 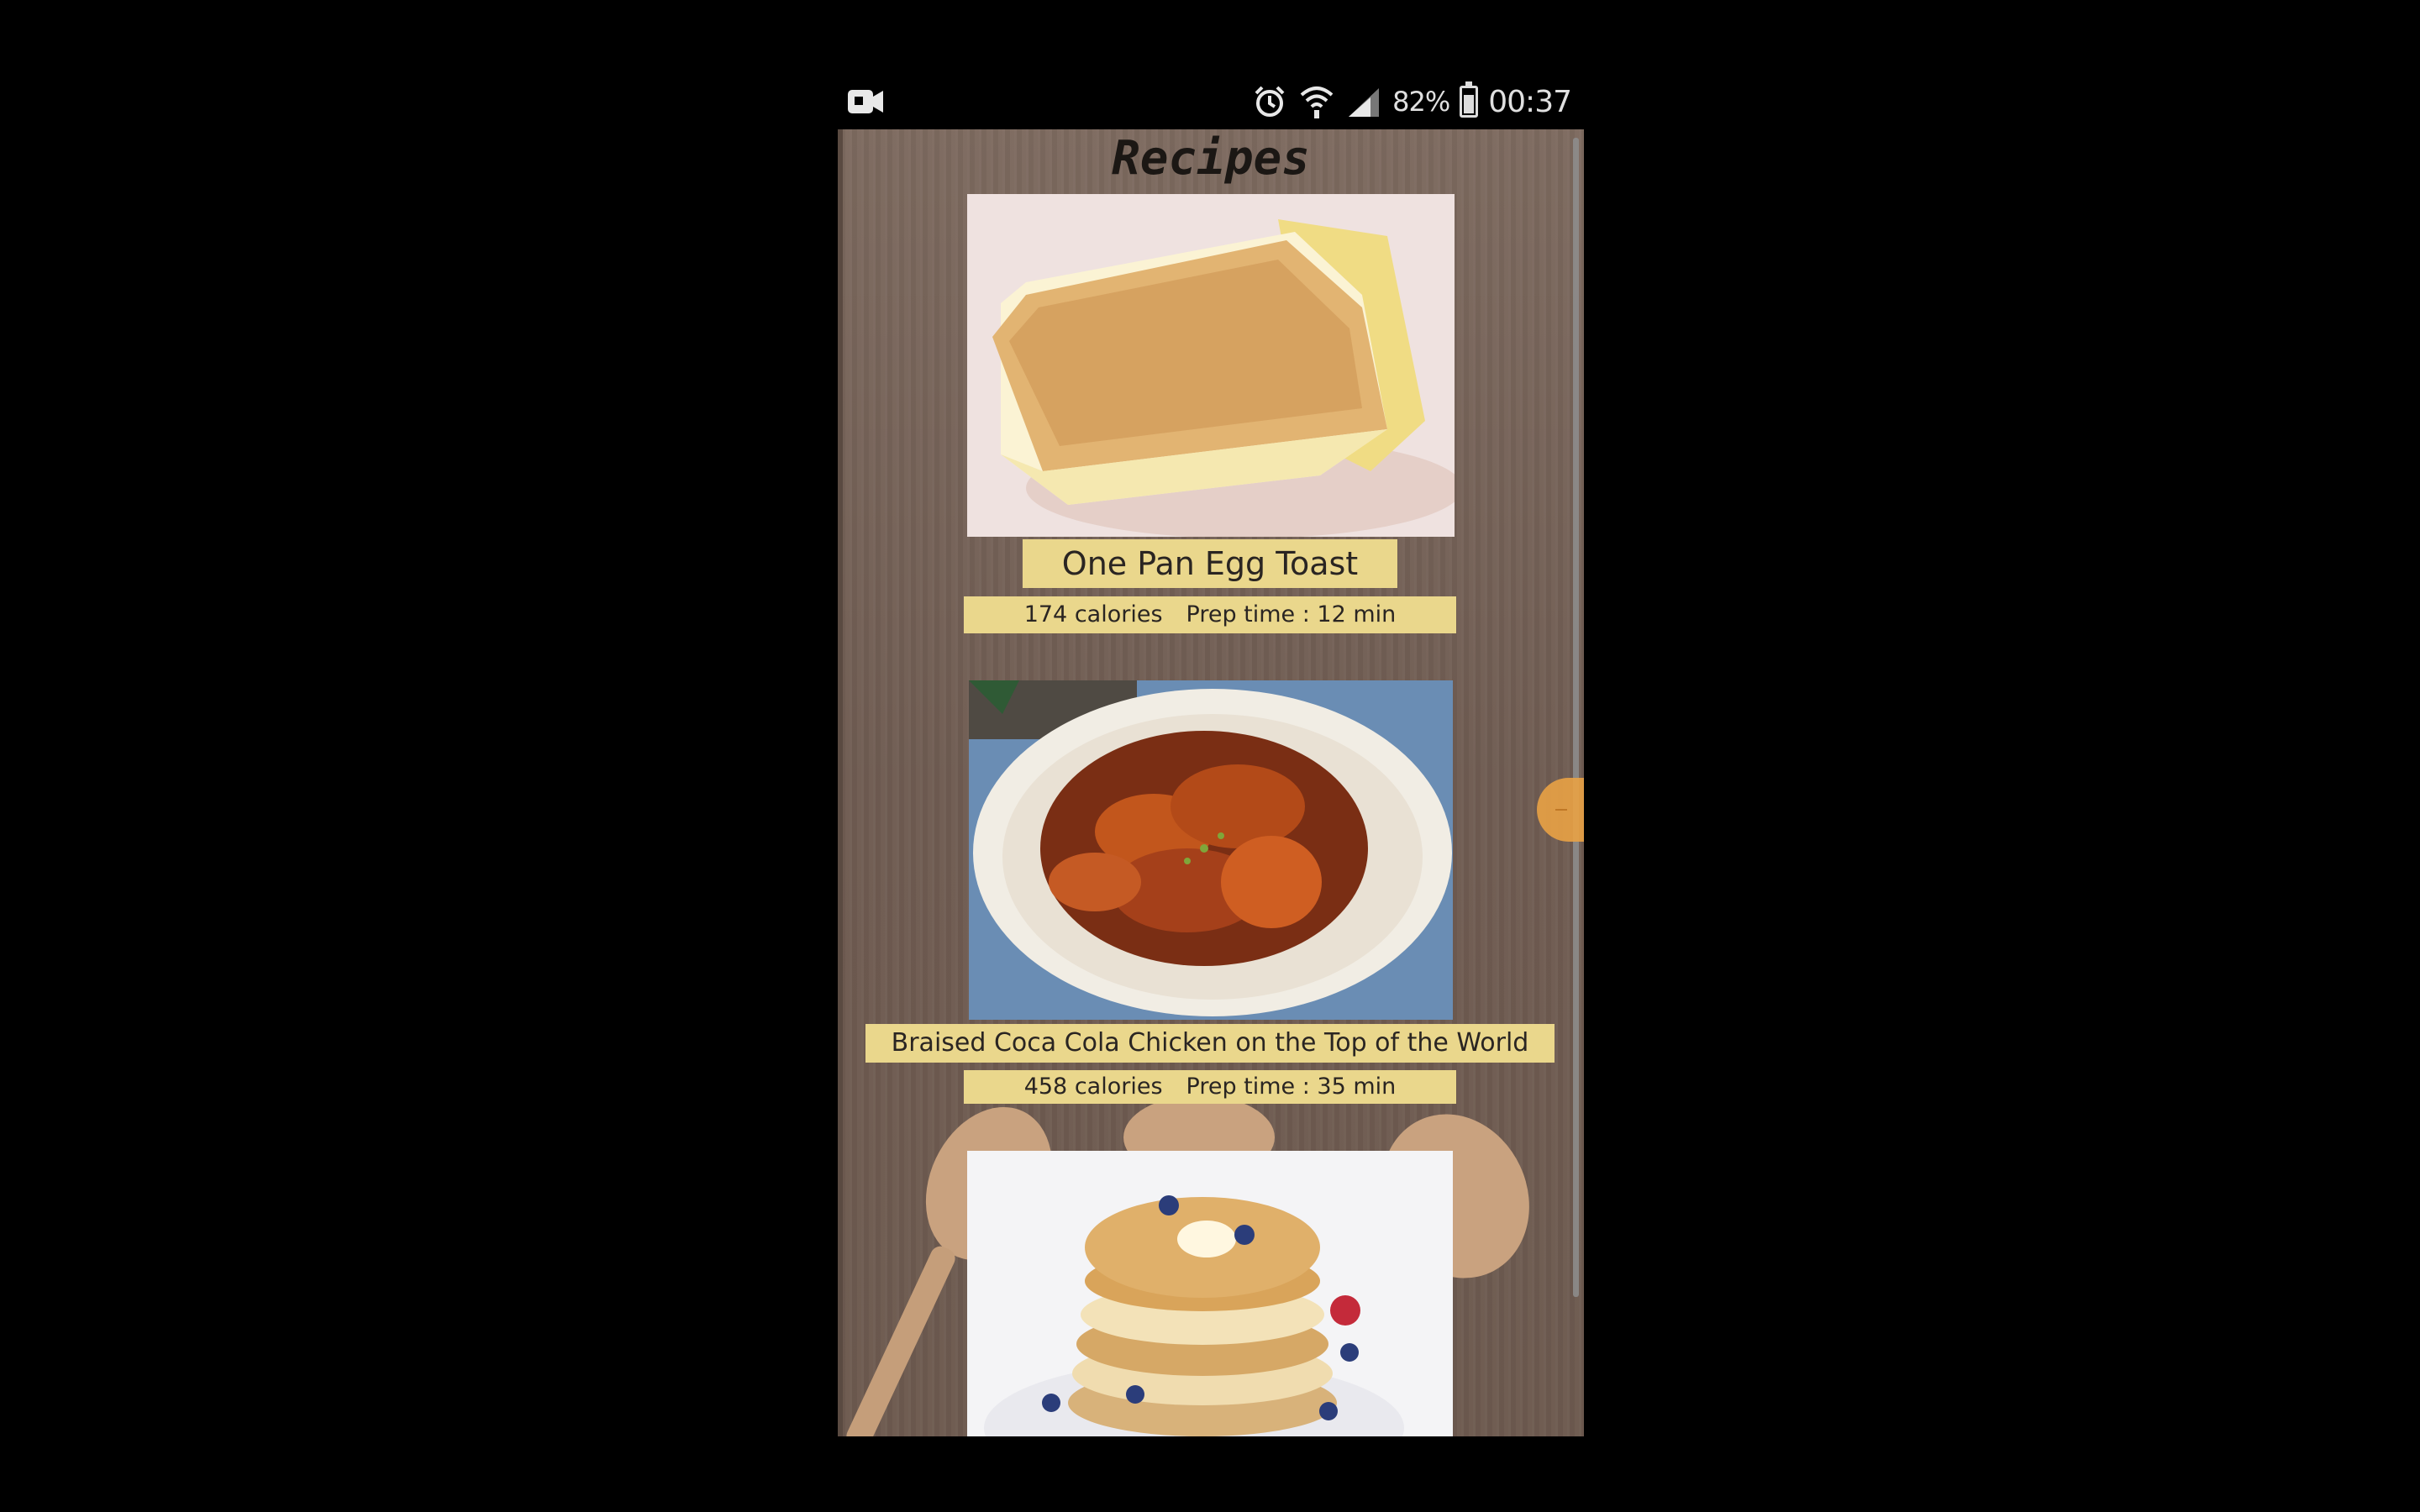 I want to click on recipe-image-coca-cola-chicken, so click(x=1211, y=850).